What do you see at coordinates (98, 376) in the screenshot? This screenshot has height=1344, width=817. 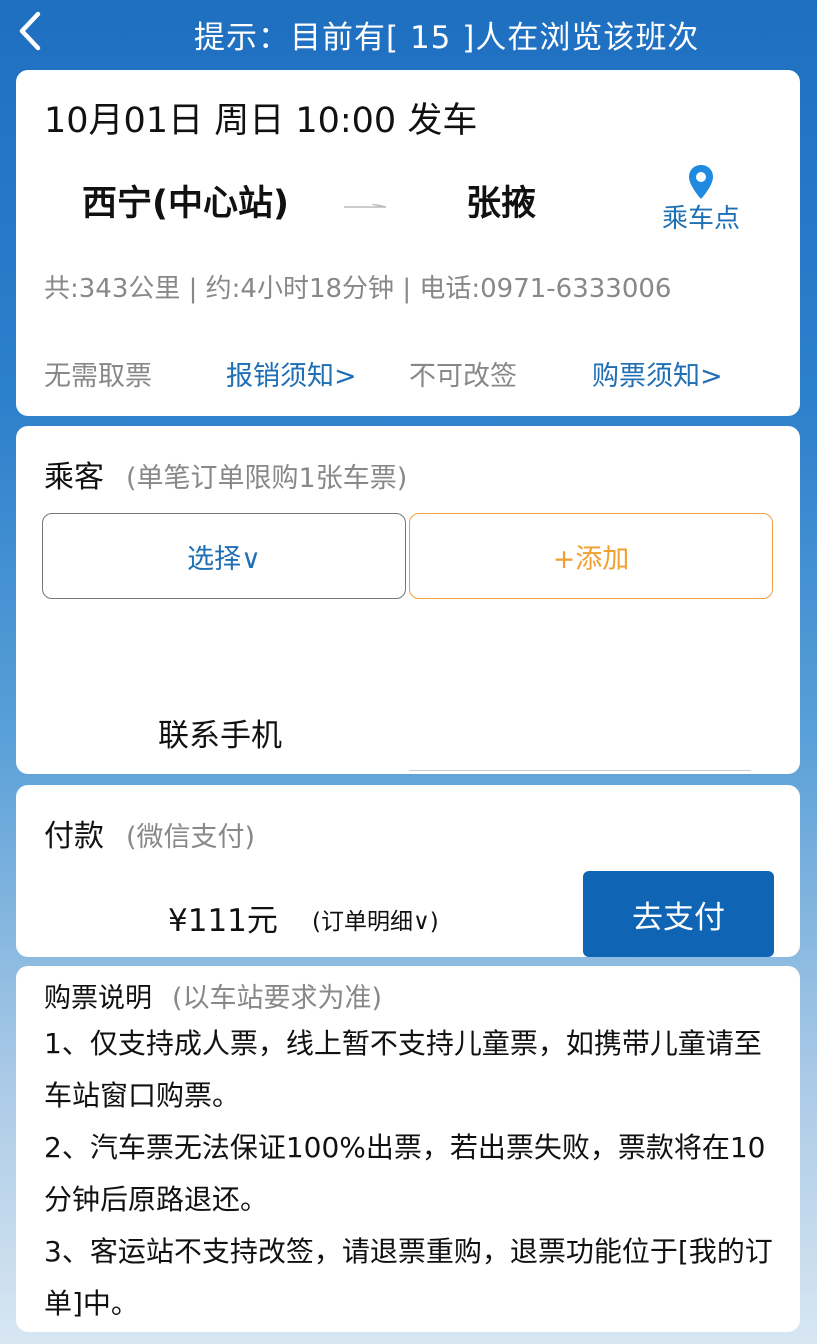 I see `no-pickup-tag: 无需取票` at bounding box center [98, 376].